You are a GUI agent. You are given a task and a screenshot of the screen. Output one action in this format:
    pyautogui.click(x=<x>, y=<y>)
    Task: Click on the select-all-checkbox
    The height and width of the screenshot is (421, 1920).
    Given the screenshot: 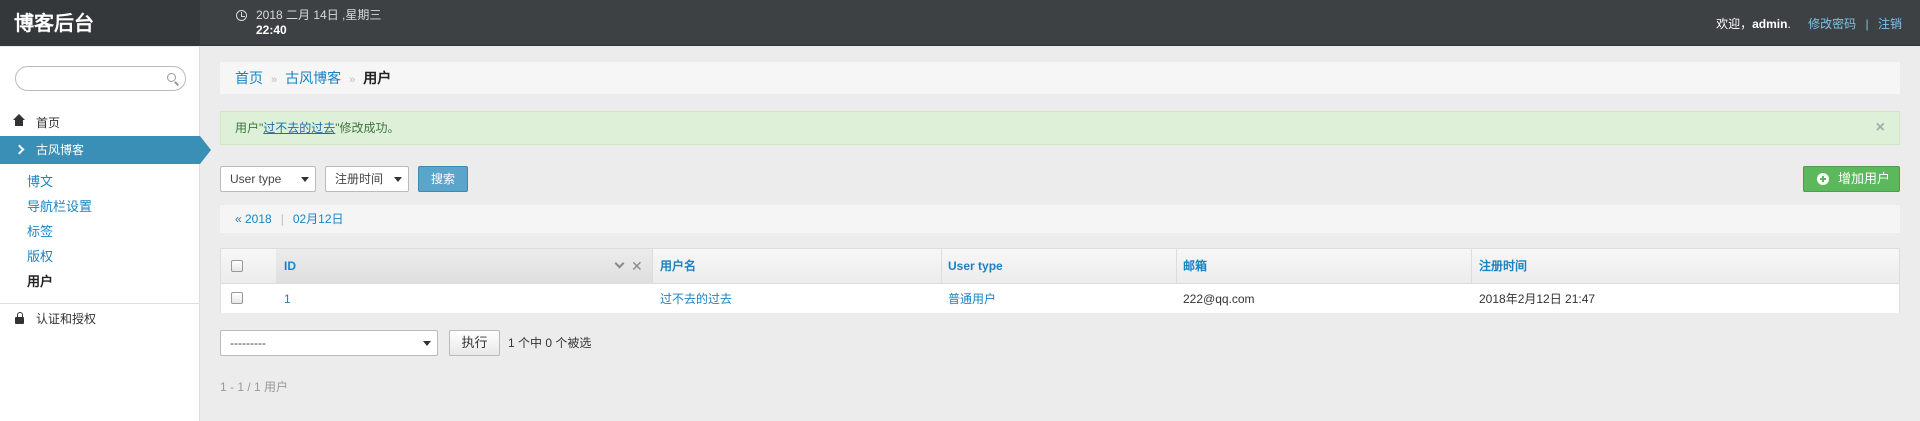 What is the action you would take?
    pyautogui.click(x=237, y=266)
    